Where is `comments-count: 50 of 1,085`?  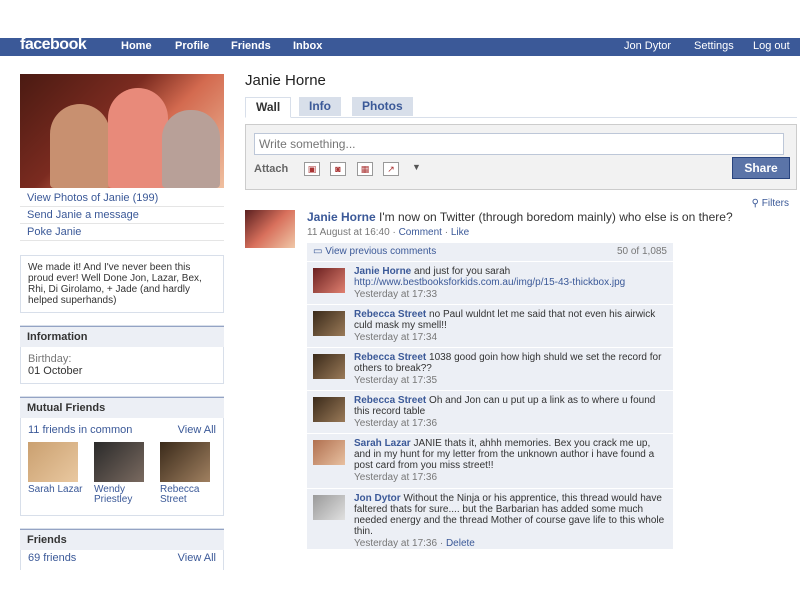
comments-count: 50 of 1,085 is located at coordinates (641, 251).